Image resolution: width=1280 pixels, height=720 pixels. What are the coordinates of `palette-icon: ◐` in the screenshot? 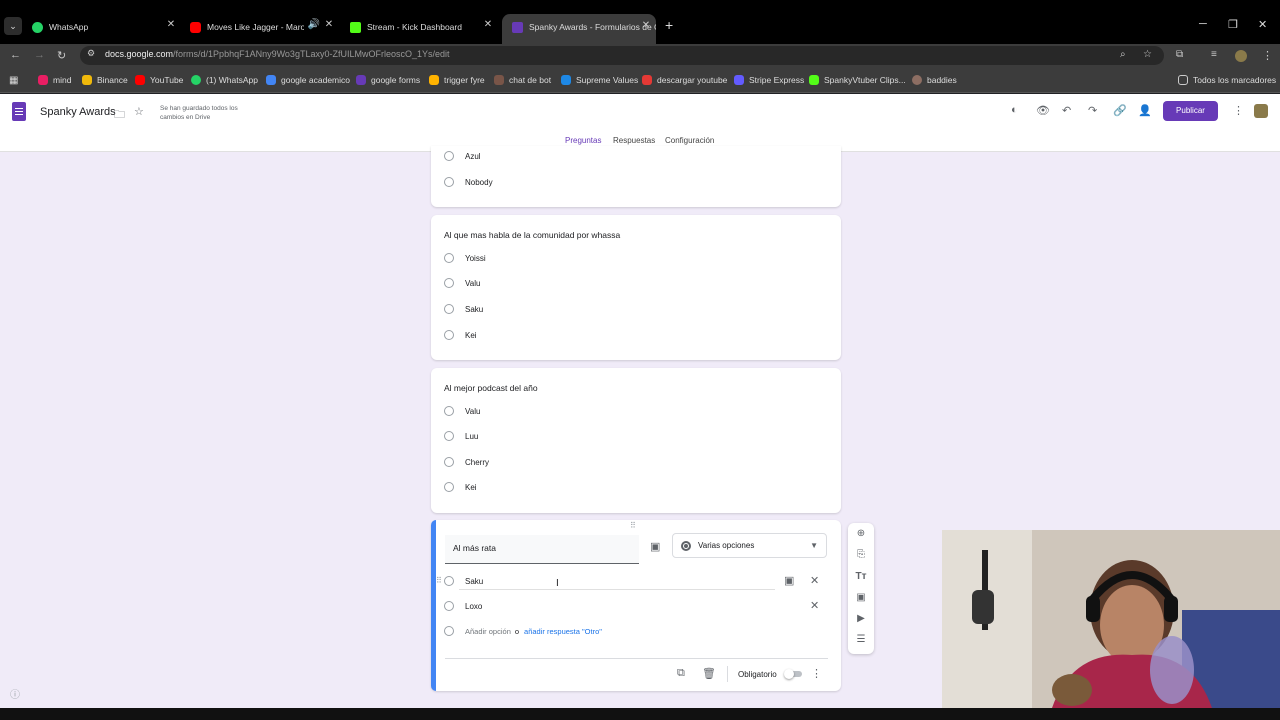 It's located at (1014, 110).